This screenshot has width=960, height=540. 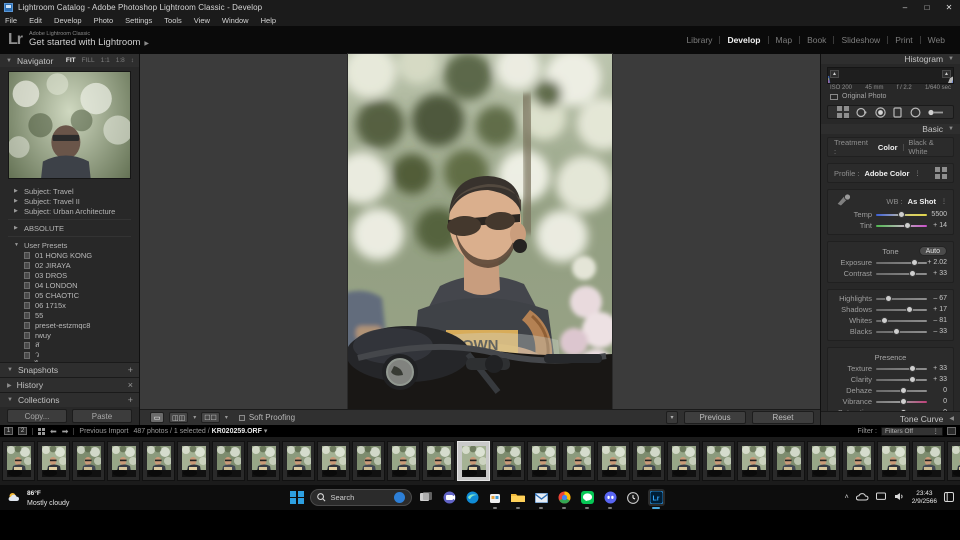 What do you see at coordinates (69, 355) in the screenshot?
I see `preset-item-15: ว` at bounding box center [69, 355].